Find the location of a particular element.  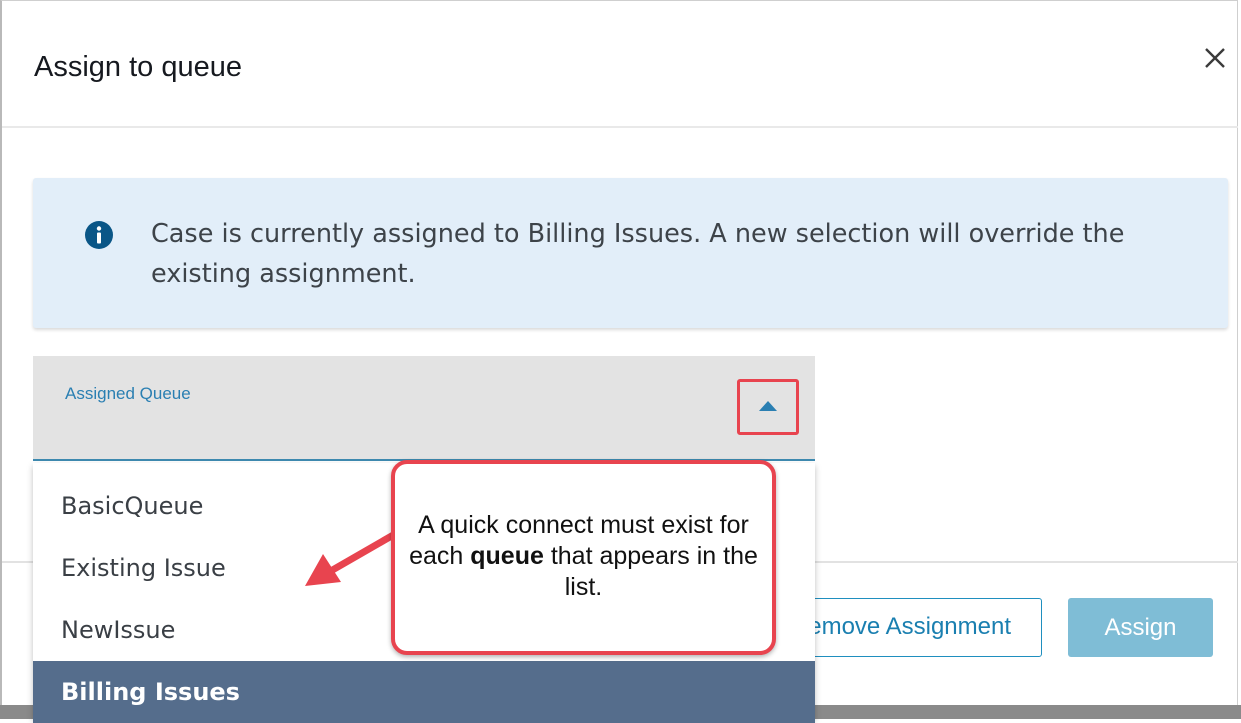

assigned-queue-label: Assigned Queue is located at coordinates (128, 393).